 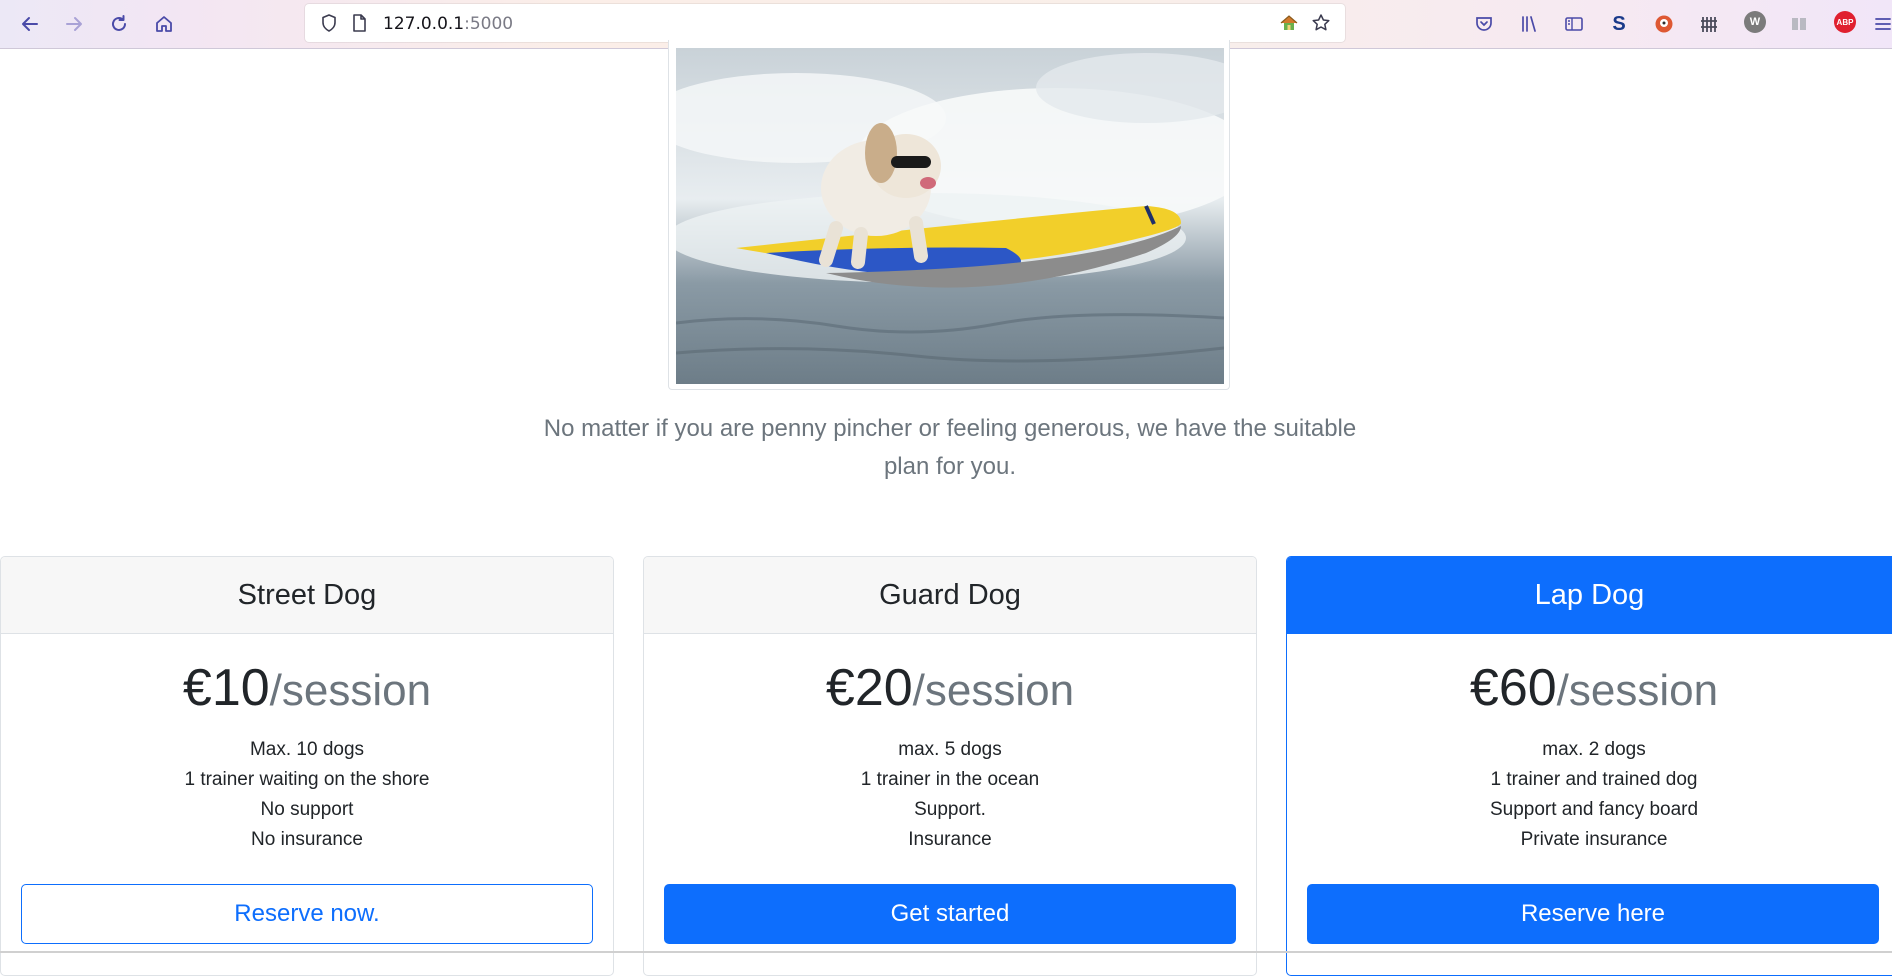 What do you see at coordinates (950, 839) in the screenshot?
I see `feature-item: Insurance` at bounding box center [950, 839].